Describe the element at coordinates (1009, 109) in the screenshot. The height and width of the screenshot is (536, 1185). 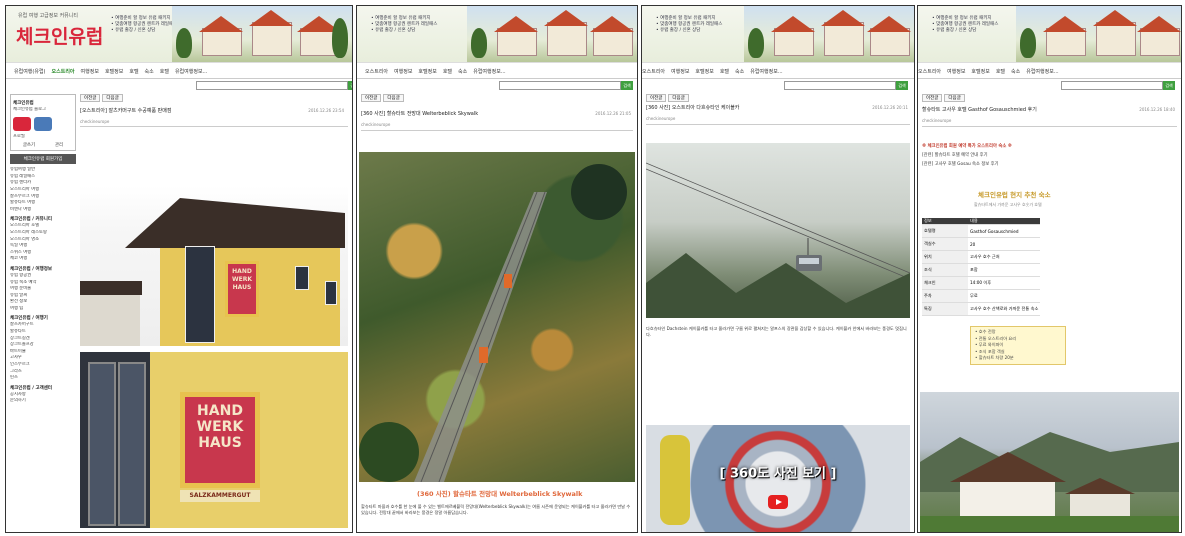
I see `post-title: 할슈타트 고사우 호텔 Gasthof Gosauschmied 후기` at that location.